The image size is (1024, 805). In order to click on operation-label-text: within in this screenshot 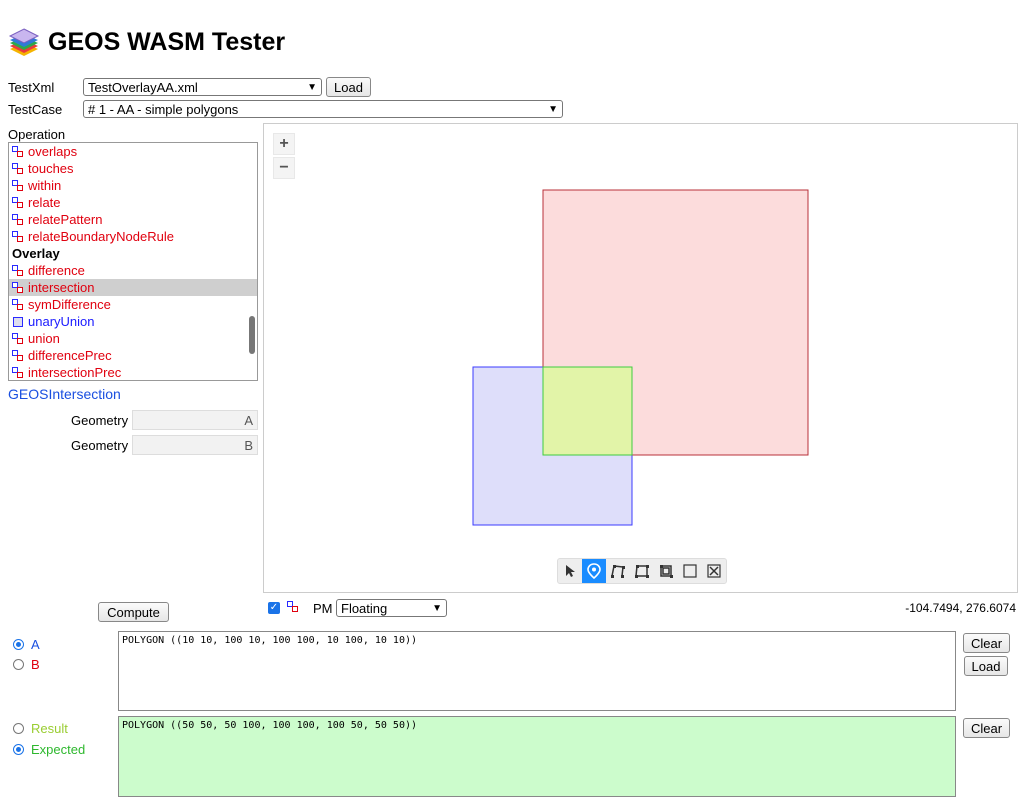, I will do `click(45, 185)`.